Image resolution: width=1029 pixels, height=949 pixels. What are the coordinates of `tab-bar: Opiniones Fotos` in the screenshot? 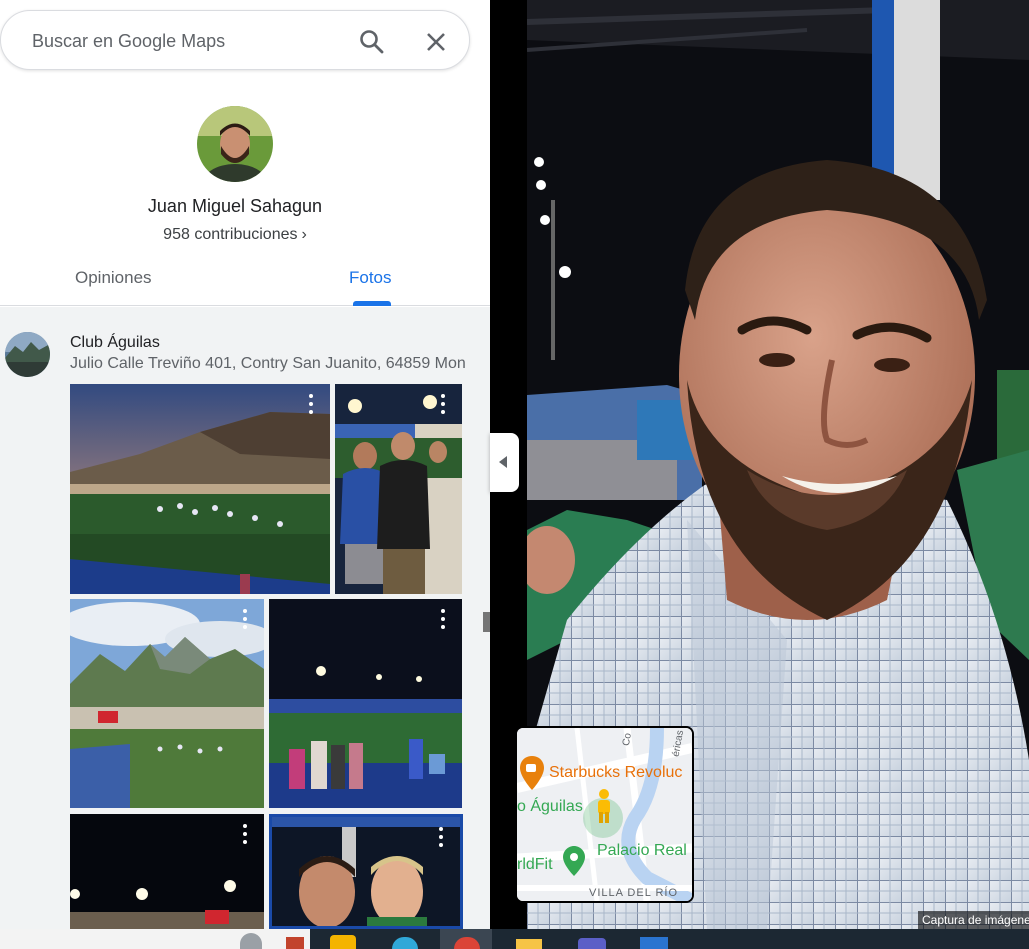 It's located at (245, 281).